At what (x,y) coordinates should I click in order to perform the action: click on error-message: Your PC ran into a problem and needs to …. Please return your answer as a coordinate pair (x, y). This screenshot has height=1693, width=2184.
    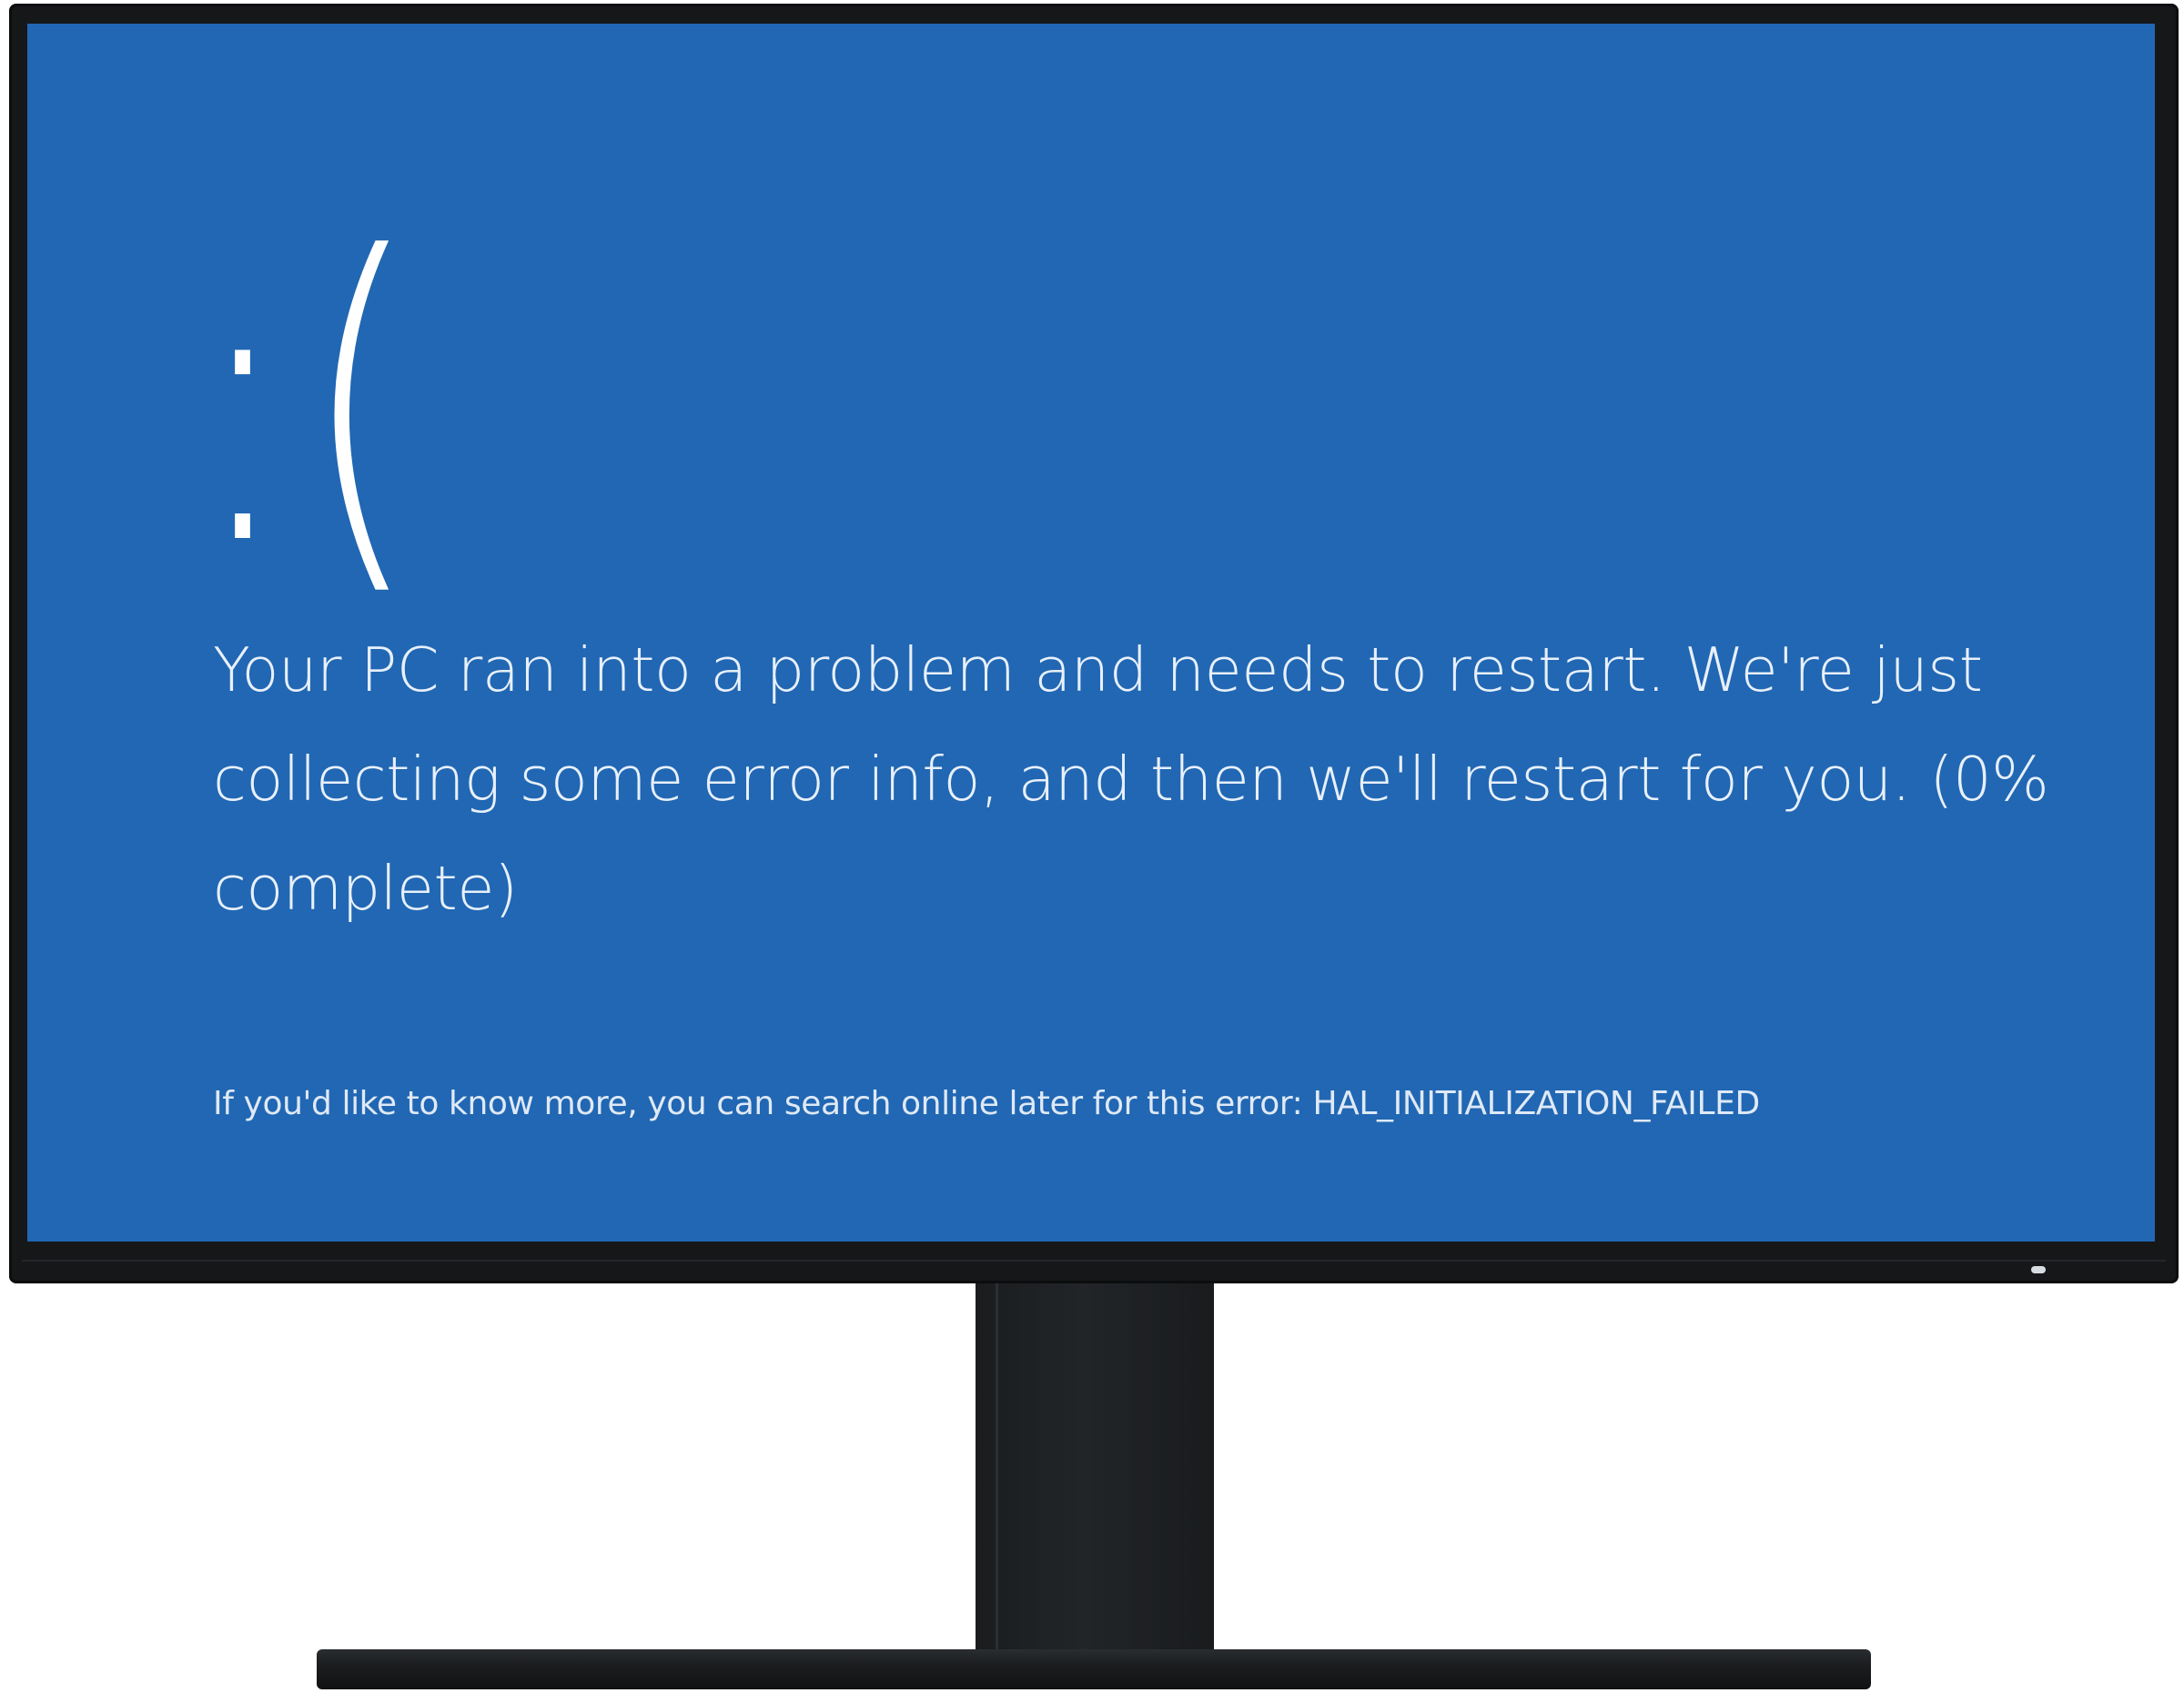
    Looking at the image, I should click on (1131, 779).